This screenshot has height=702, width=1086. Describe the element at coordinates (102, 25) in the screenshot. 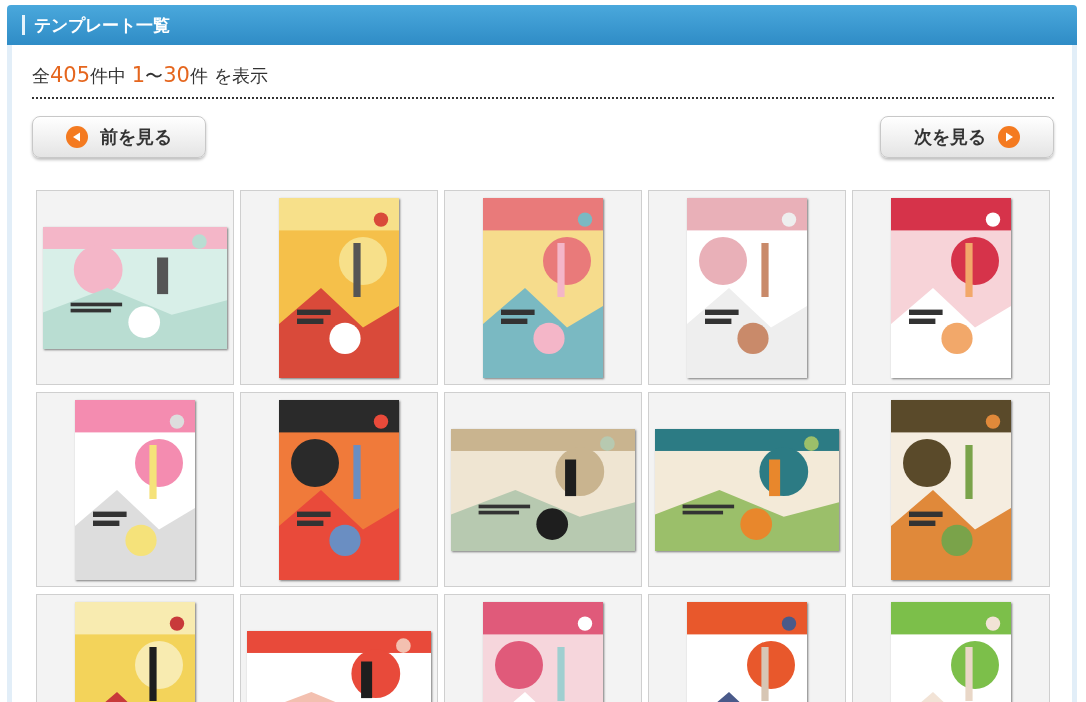

I see `section-title: テンプレート一覧` at that location.